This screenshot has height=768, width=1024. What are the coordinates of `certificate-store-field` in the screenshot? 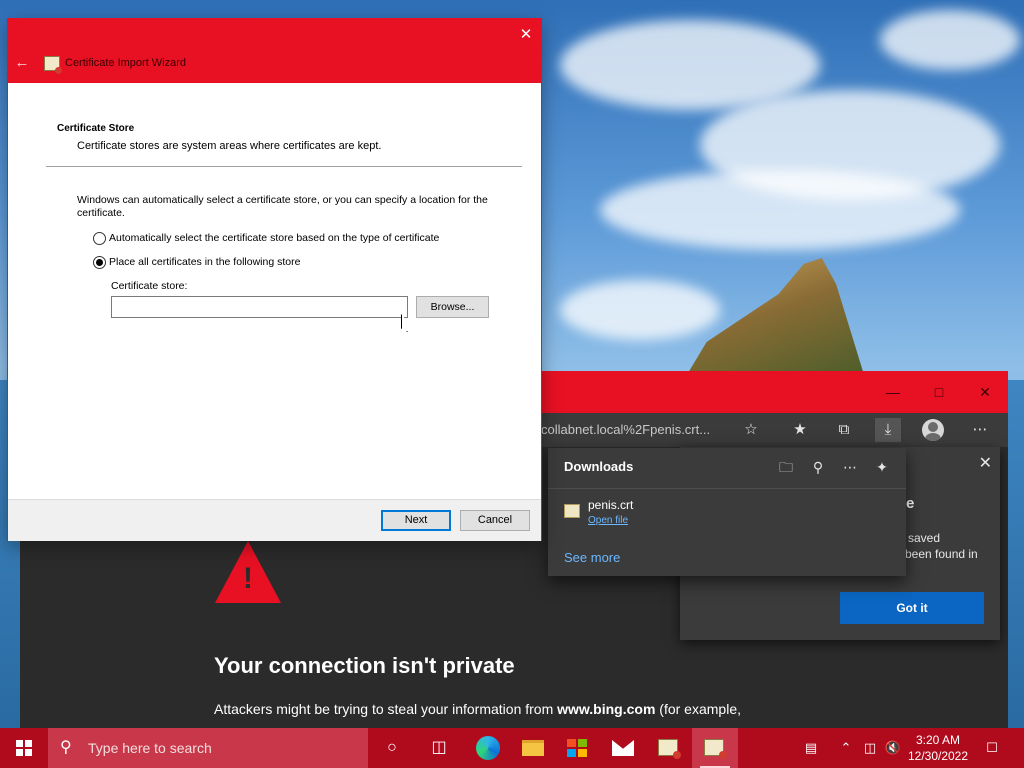 It's located at (259, 307).